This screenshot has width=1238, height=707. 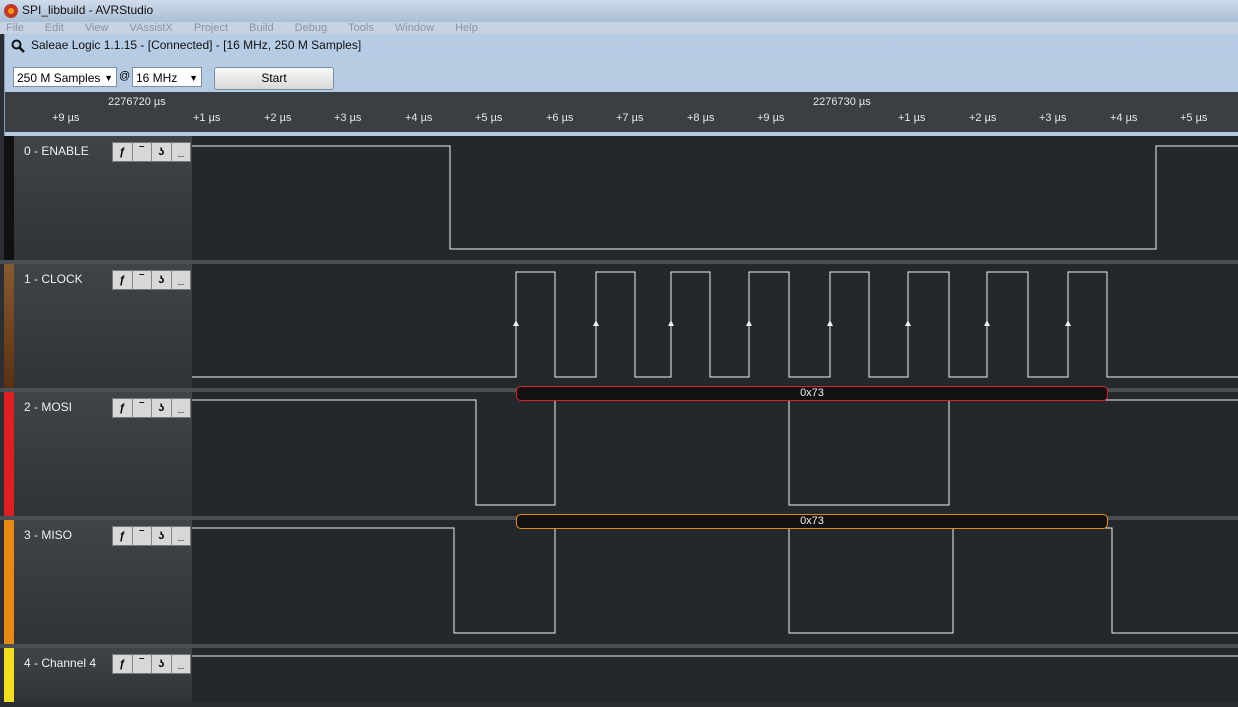 I want to click on menu-project: Project, so click(x=211, y=28).